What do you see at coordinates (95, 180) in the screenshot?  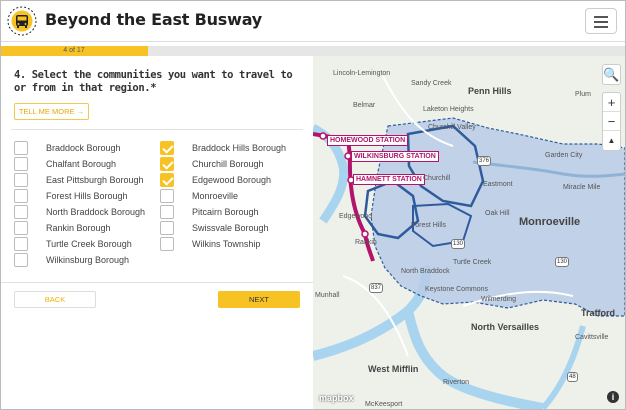 I see `checkbox-label: East Pittsburgh Borough` at bounding box center [95, 180].